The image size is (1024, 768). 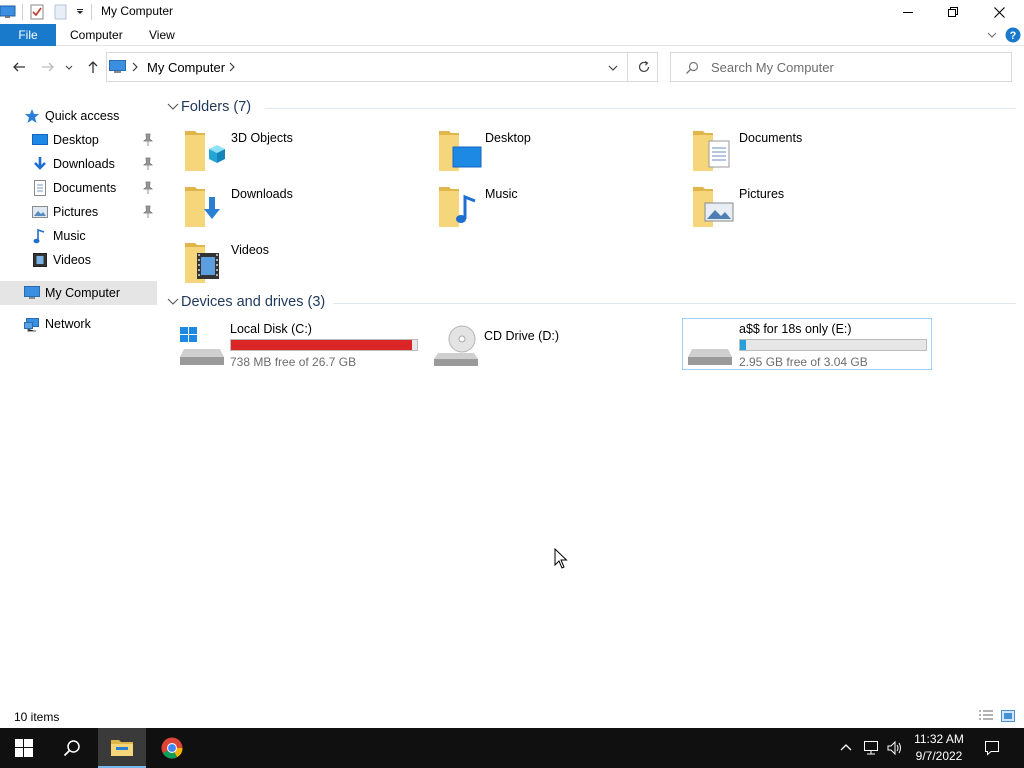 I want to click on volume-icon, so click(x=894, y=748).